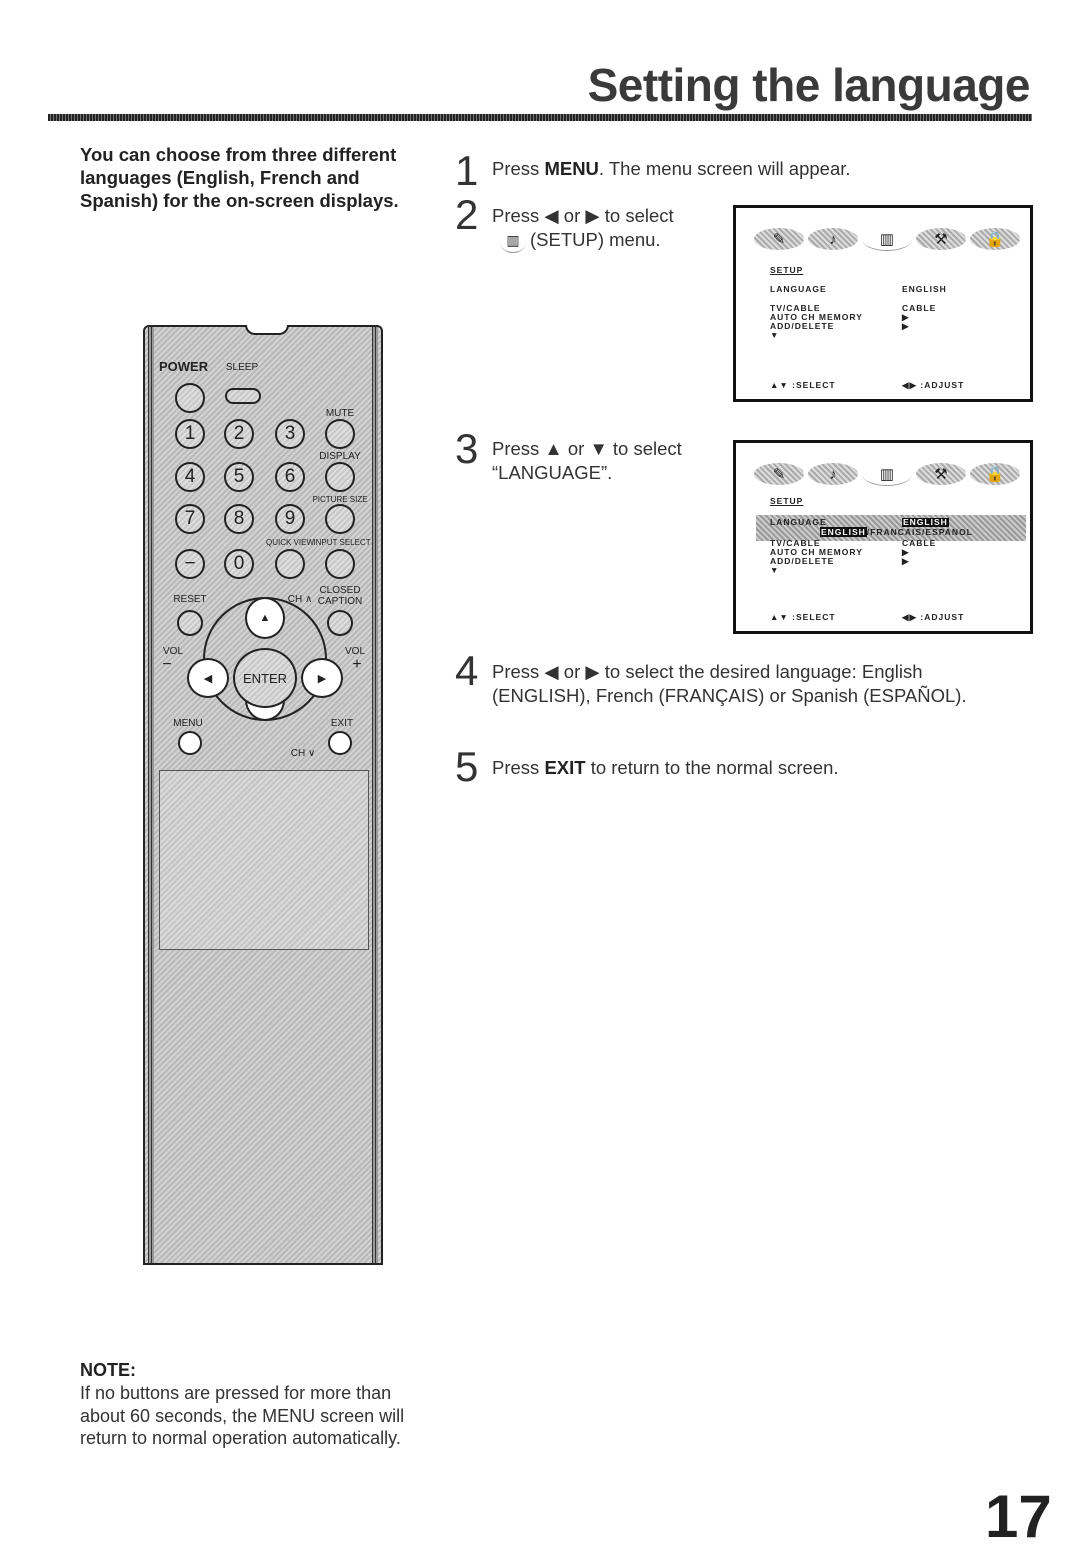 The image size is (1080, 1551). I want to click on step-2-line1: Press ◀ or ▶ to select, so click(583, 215).